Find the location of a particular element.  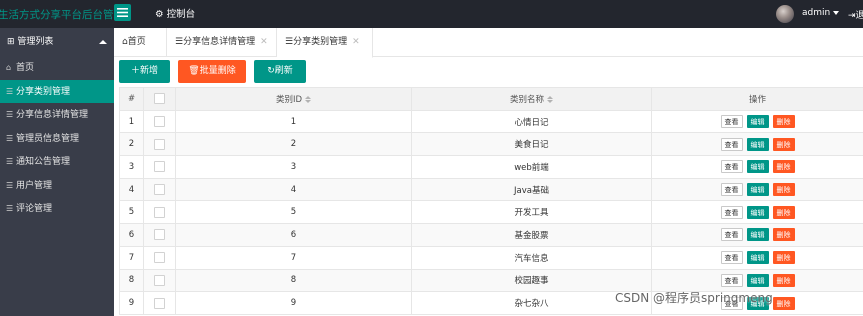

user-menu: admin is located at coordinates (821, 13).